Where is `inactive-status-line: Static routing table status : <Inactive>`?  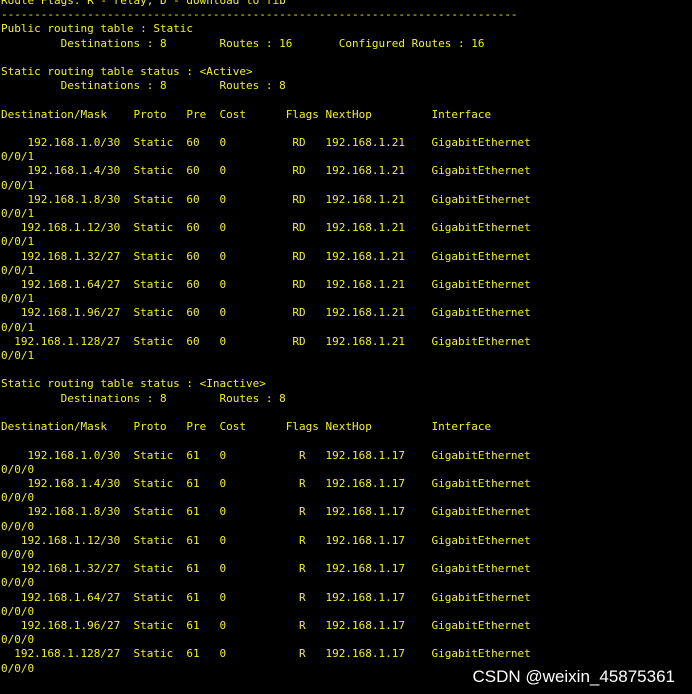 inactive-status-line: Static routing table status : <Inactive> is located at coordinates (133, 384).